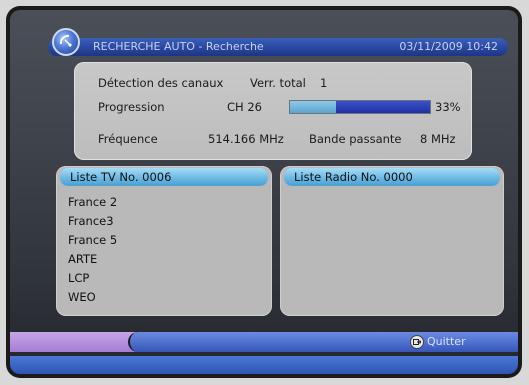  I want to click on footer-bar: Quitter, so click(264, 342).